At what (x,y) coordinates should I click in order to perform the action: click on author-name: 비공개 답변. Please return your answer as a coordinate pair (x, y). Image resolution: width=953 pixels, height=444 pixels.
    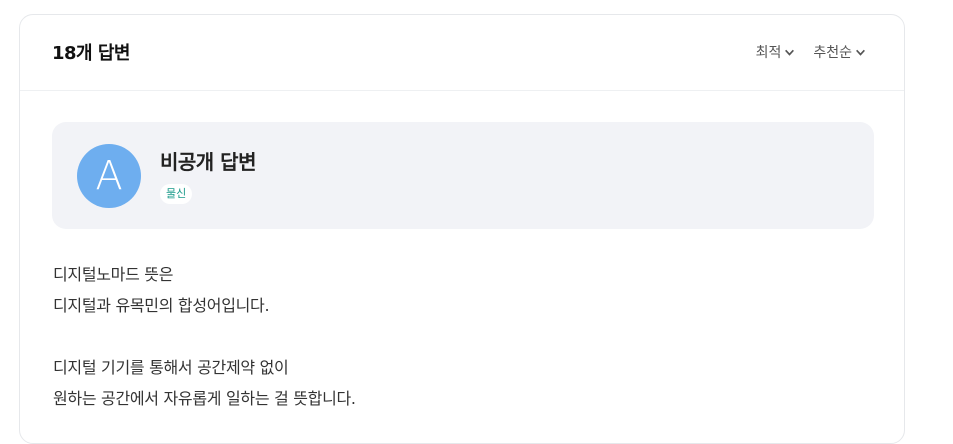
    Looking at the image, I should click on (208, 162).